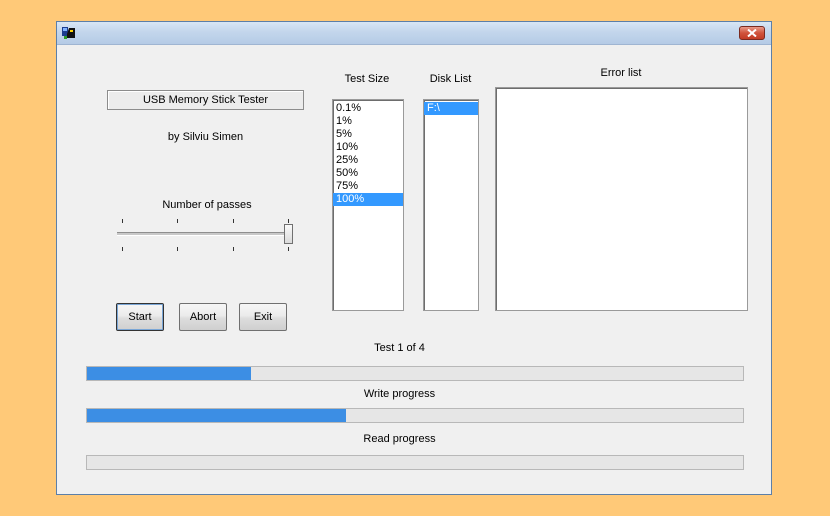 The width and height of the screenshot is (830, 516). What do you see at coordinates (368, 147) in the screenshot?
I see `test-size-option: 10%` at bounding box center [368, 147].